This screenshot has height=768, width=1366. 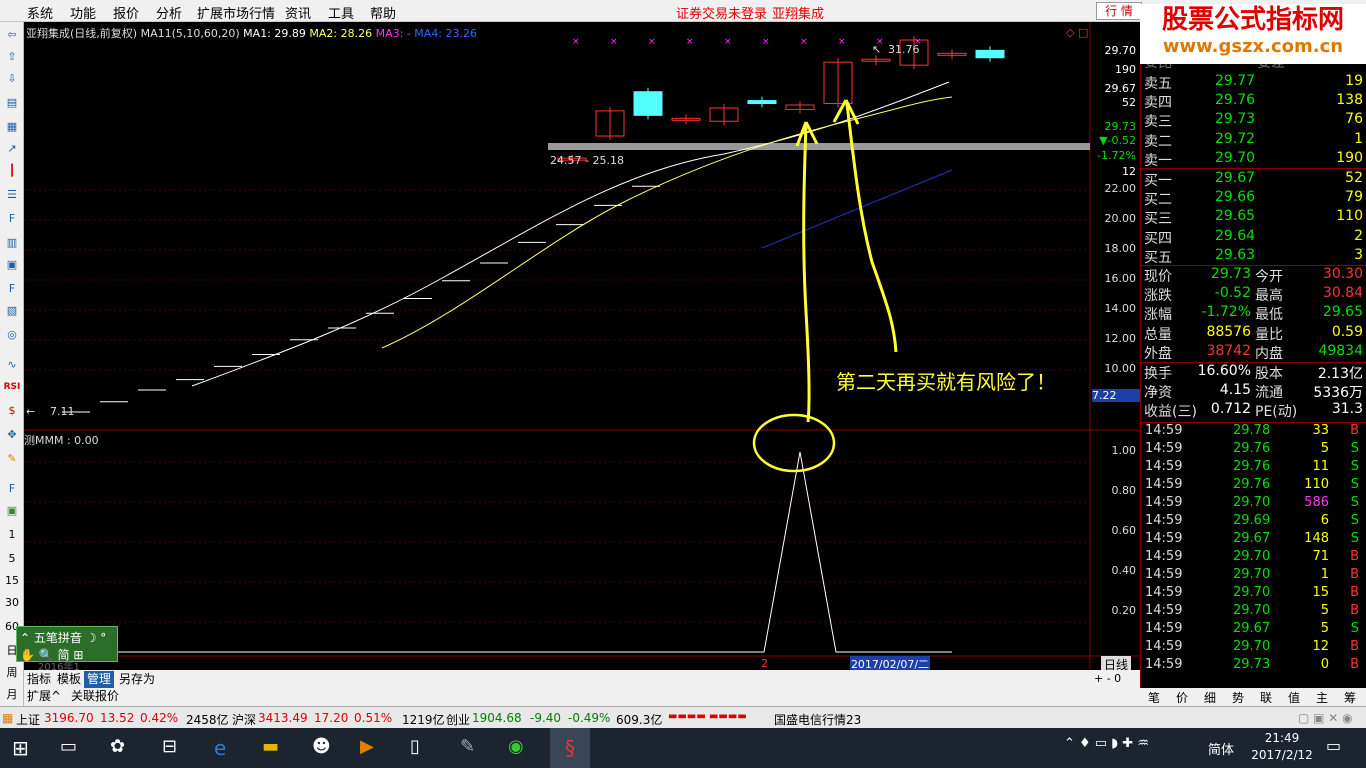 I want to click on sell-order-row: 卖五 29.77 19, so click(x=1253, y=82).